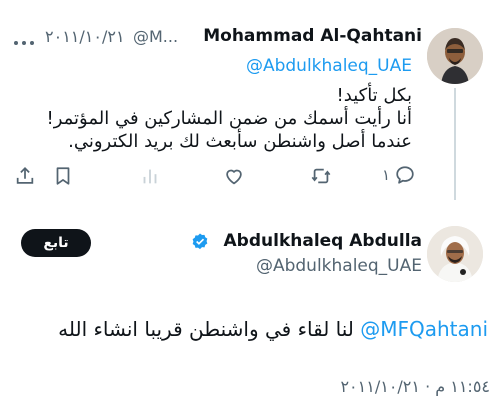  Describe the element at coordinates (26, 177) in the screenshot. I see `share-icon` at that location.